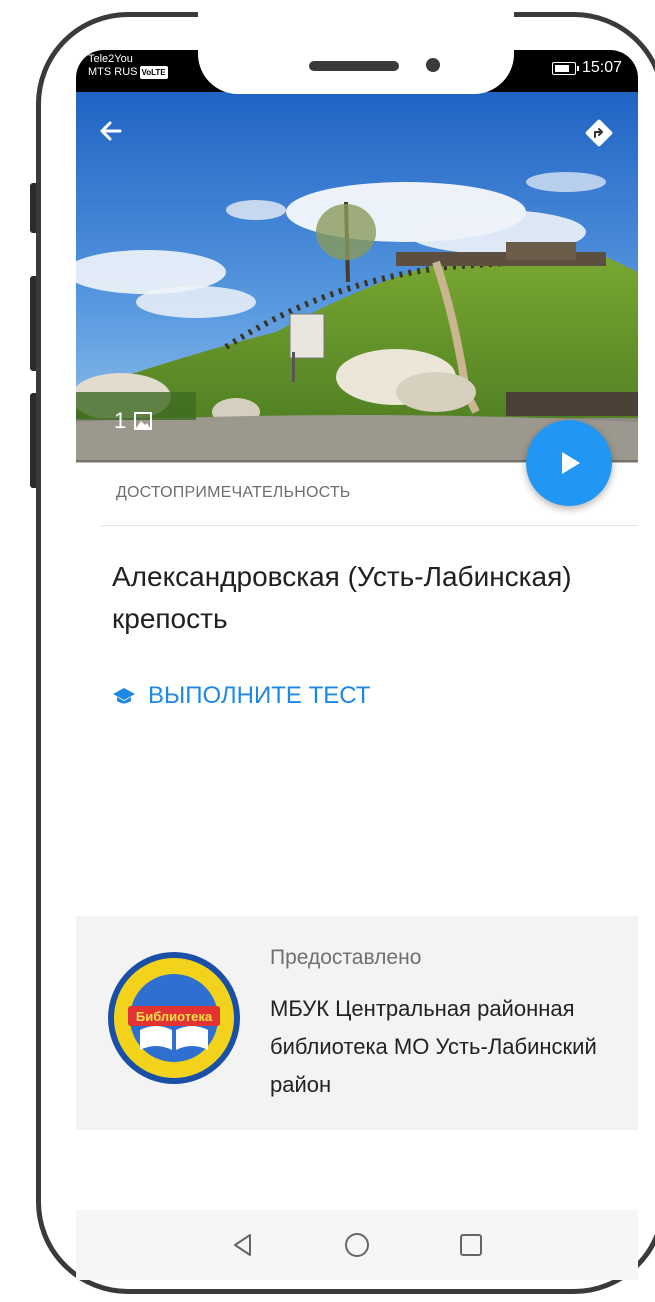 The image size is (655, 1302). Describe the element at coordinates (113, 72) in the screenshot. I see `carrier-2: MTS RUS` at that location.